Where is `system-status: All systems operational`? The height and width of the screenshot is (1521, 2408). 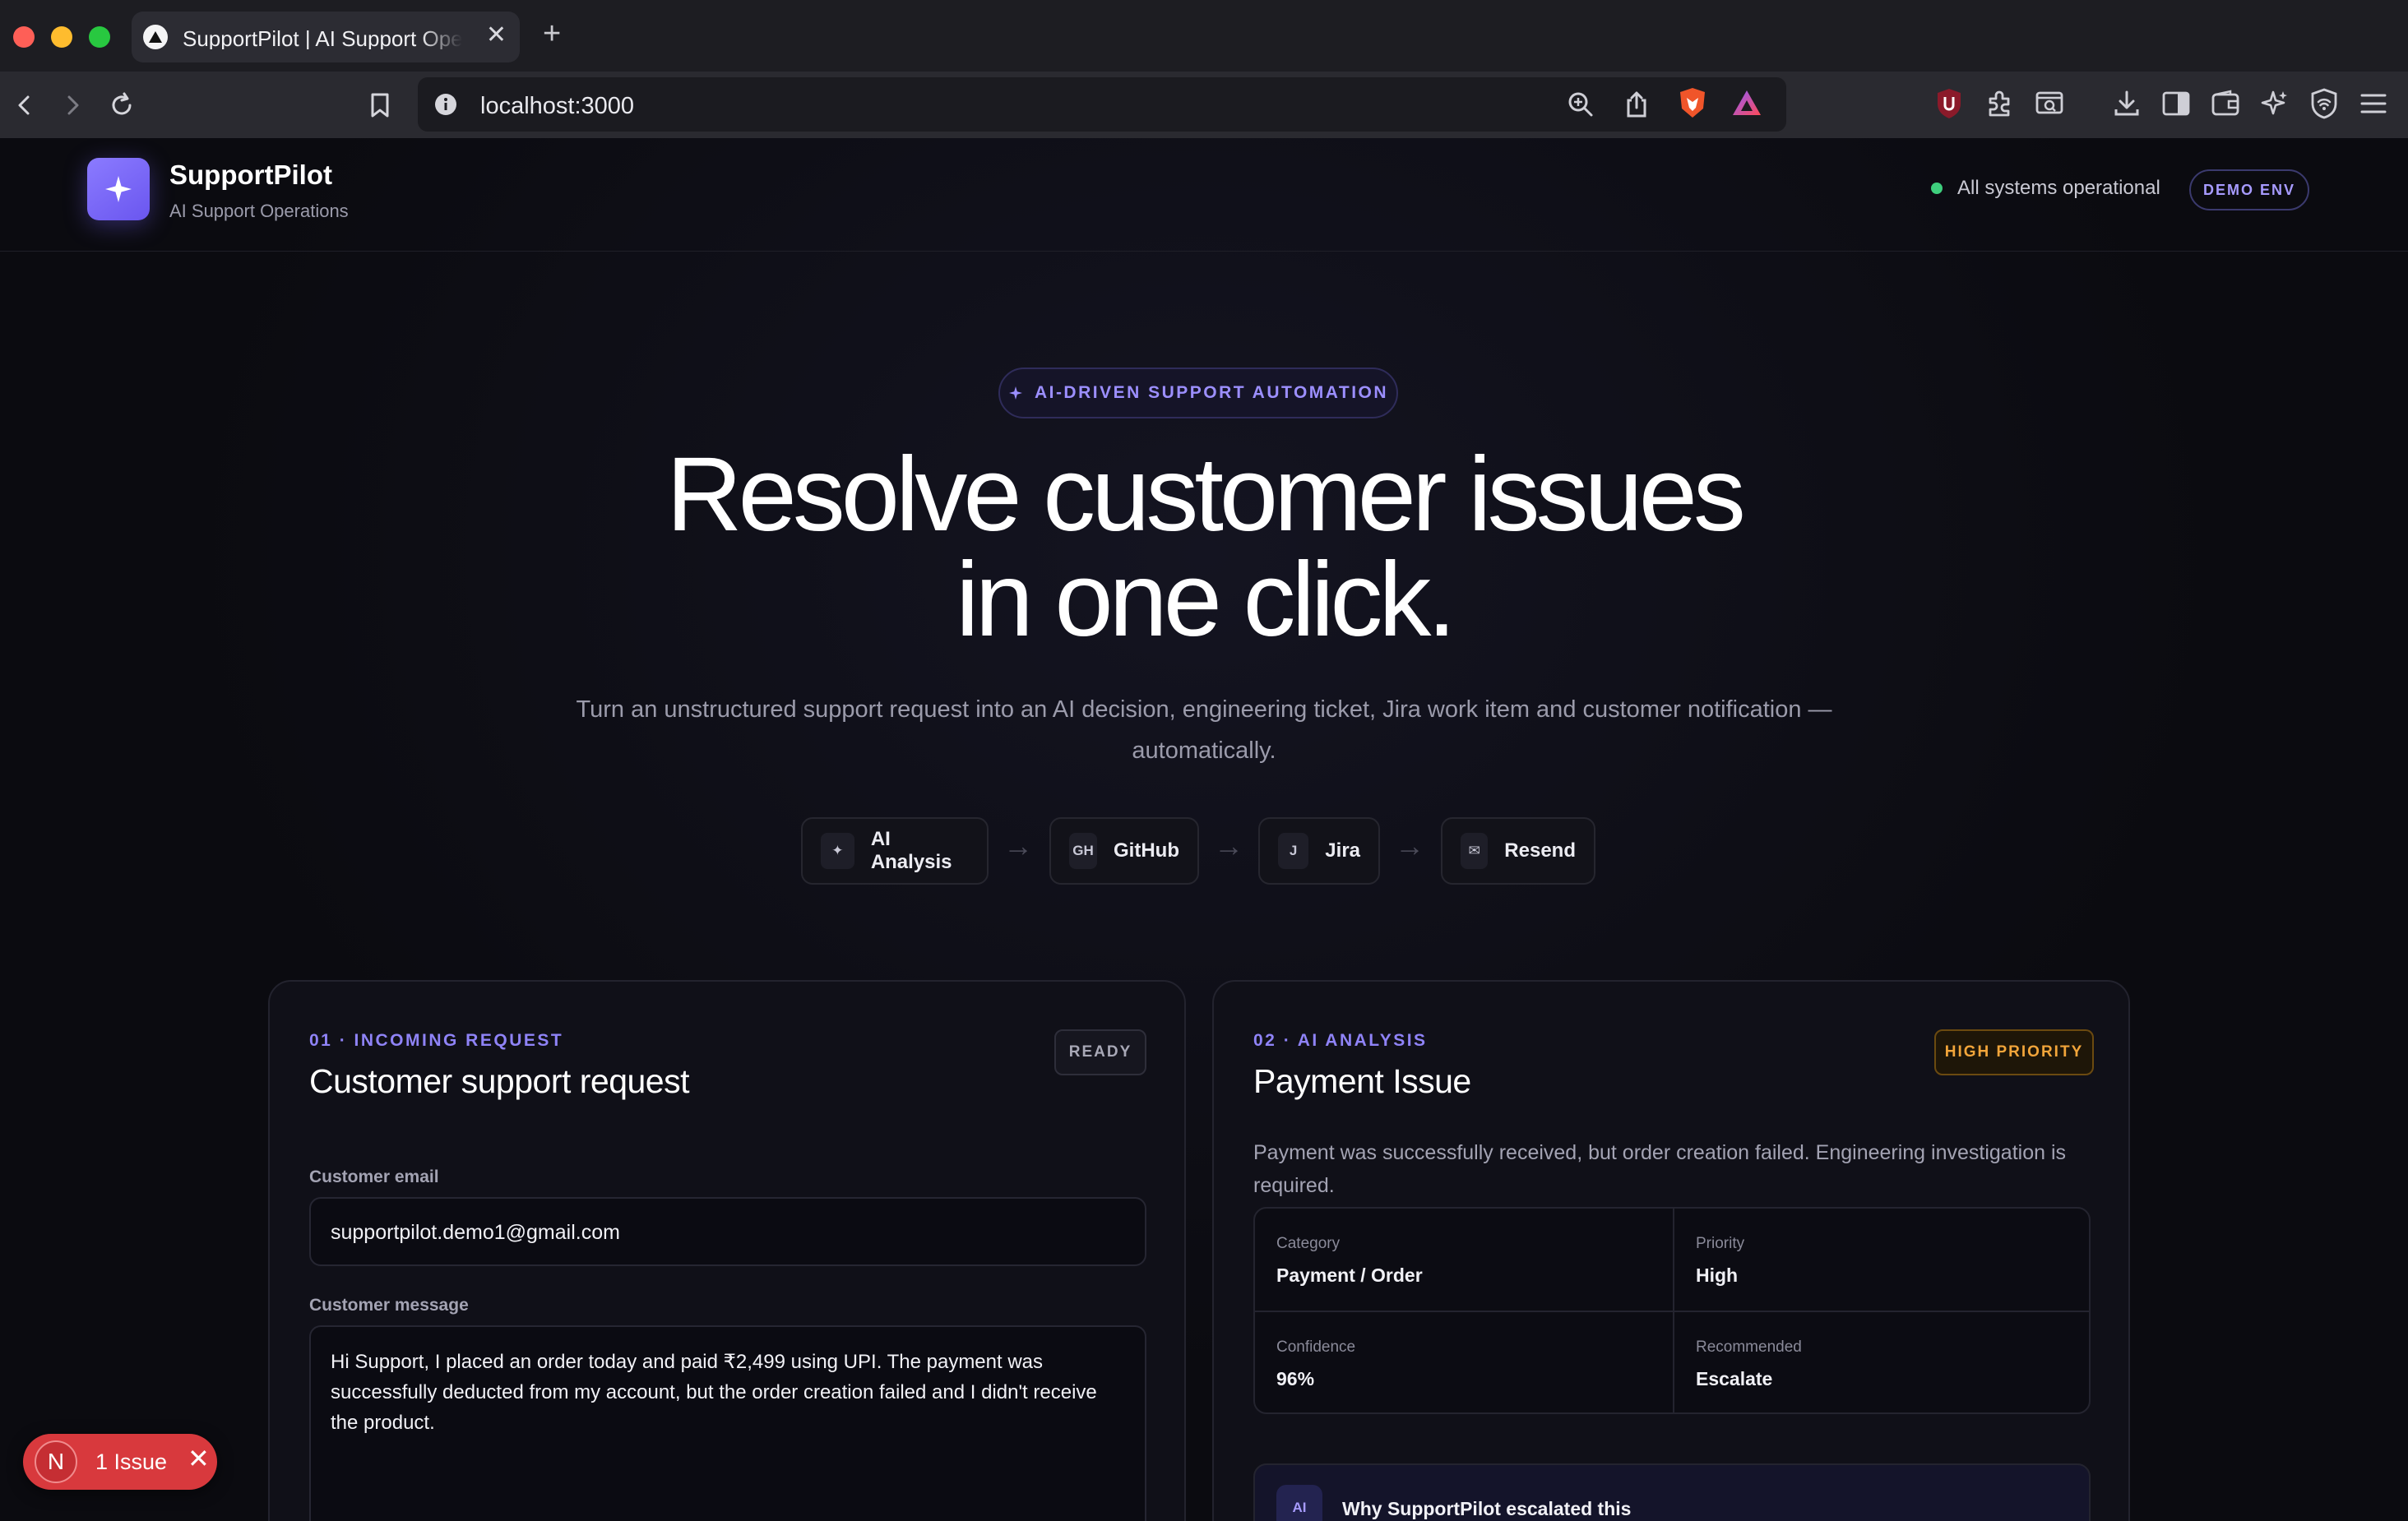
system-status: All systems operational is located at coordinates (2058, 188).